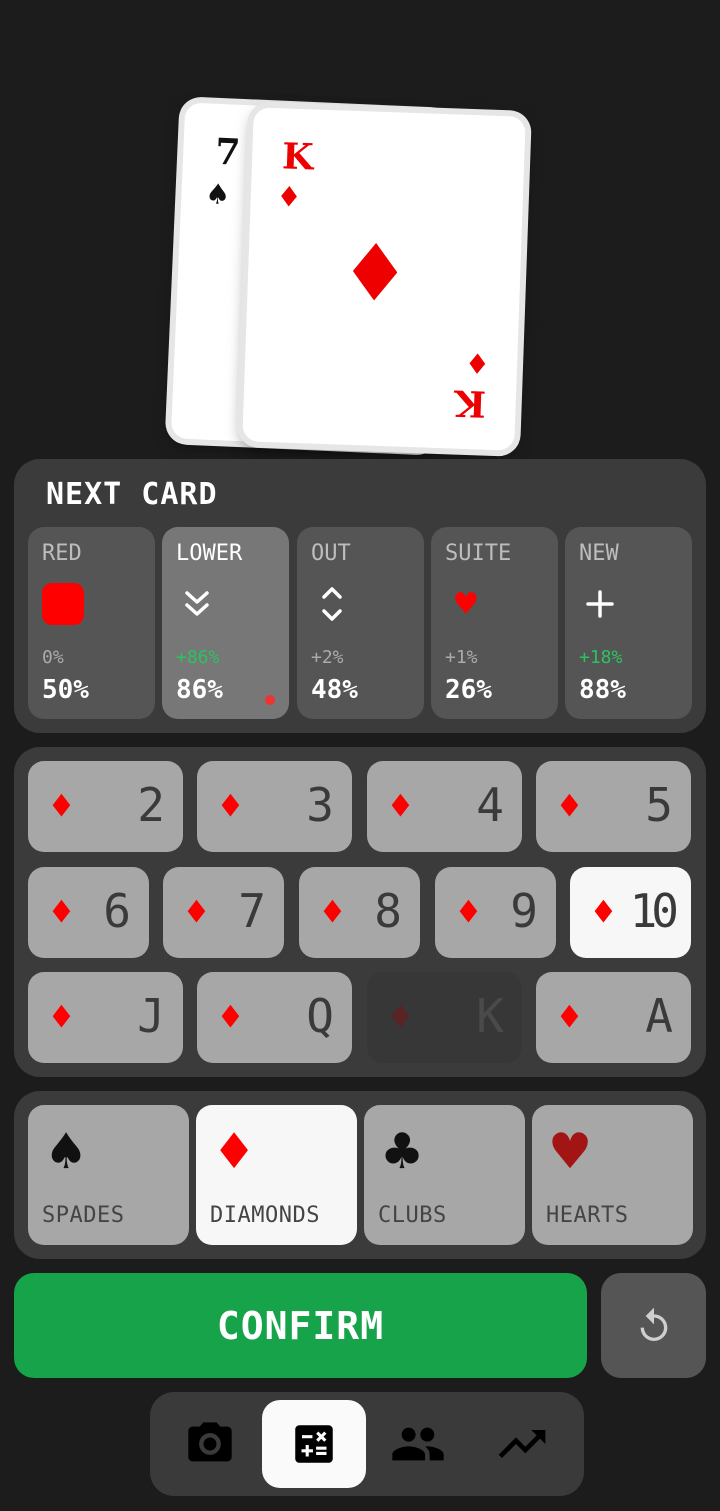  What do you see at coordinates (332, 604) in the screenshot?
I see `unfold-icon` at bounding box center [332, 604].